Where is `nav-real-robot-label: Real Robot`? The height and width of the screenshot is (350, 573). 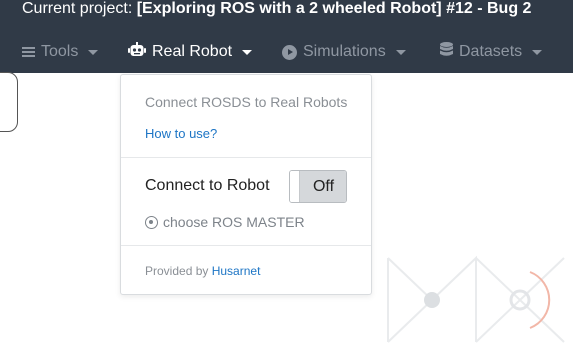 nav-real-robot-label: Real Robot is located at coordinates (192, 51).